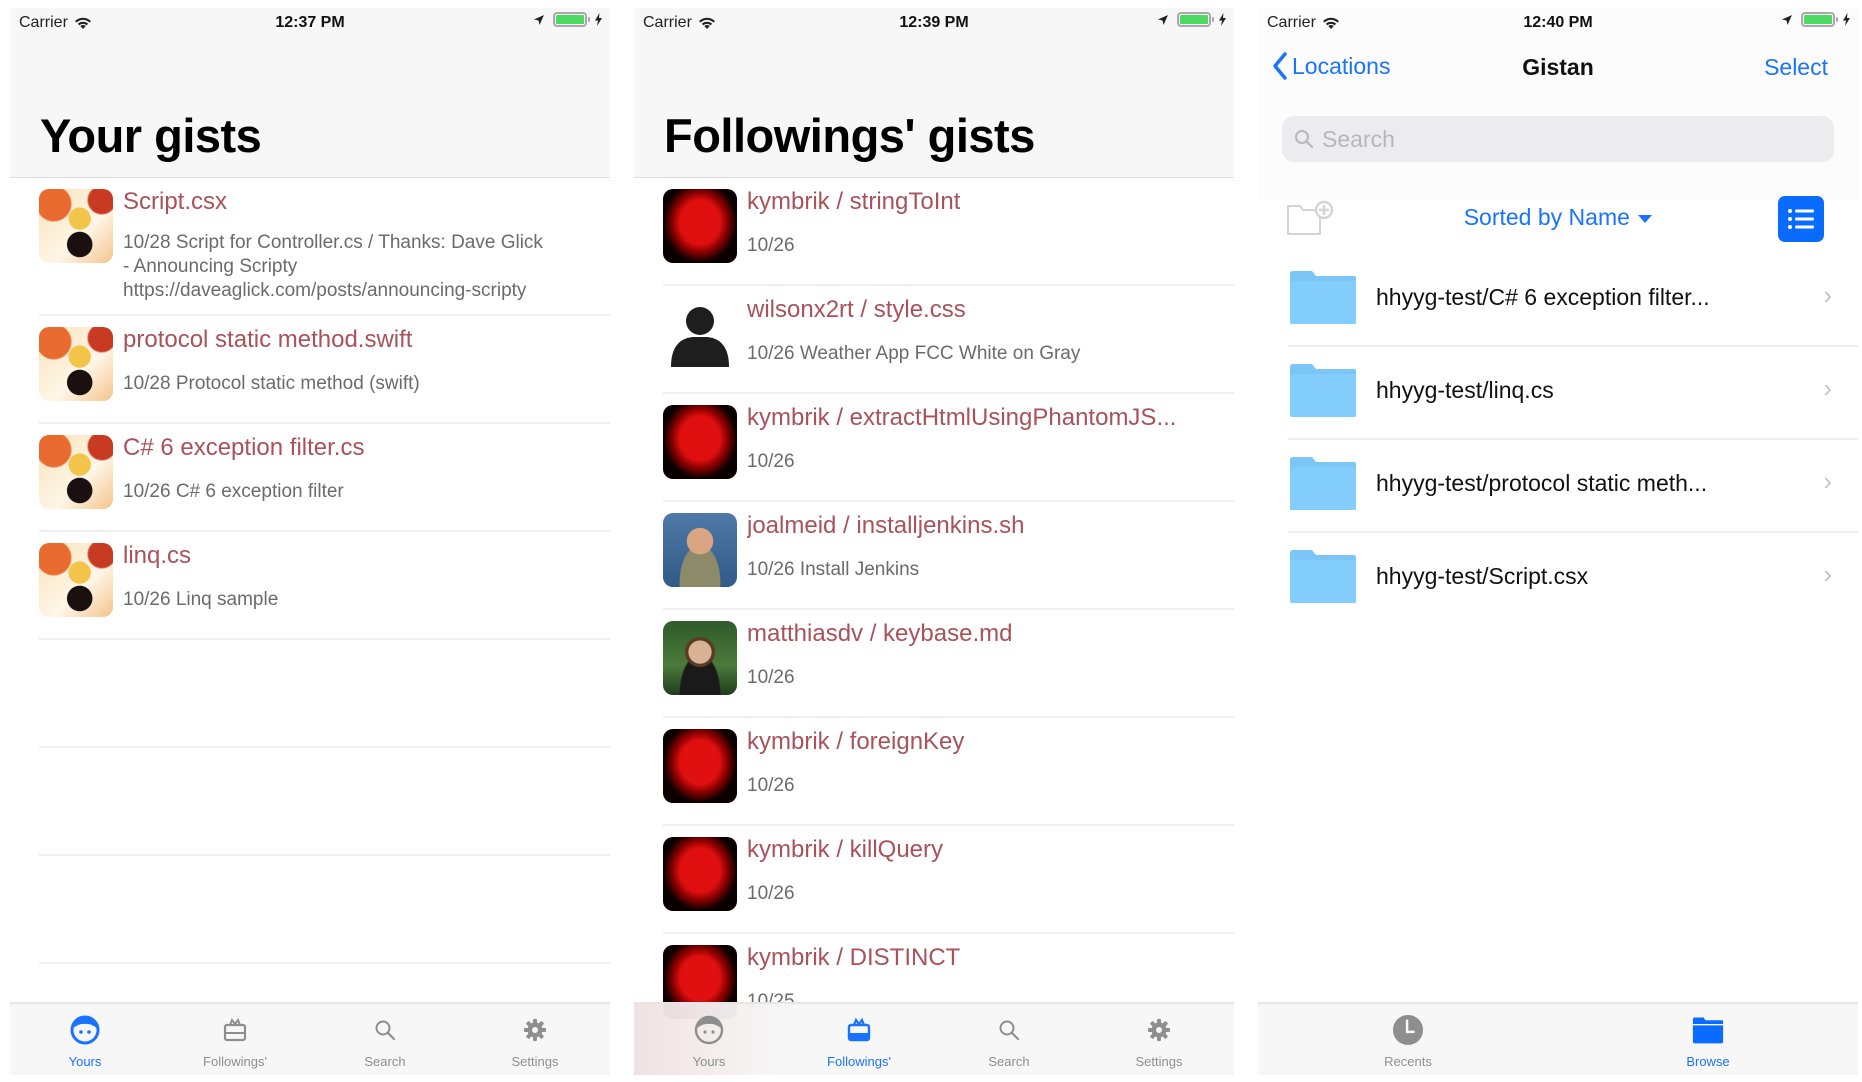 This screenshot has width=1862, height=1082. Describe the element at coordinates (235, 1030) in the screenshot. I see `box-icon` at that location.